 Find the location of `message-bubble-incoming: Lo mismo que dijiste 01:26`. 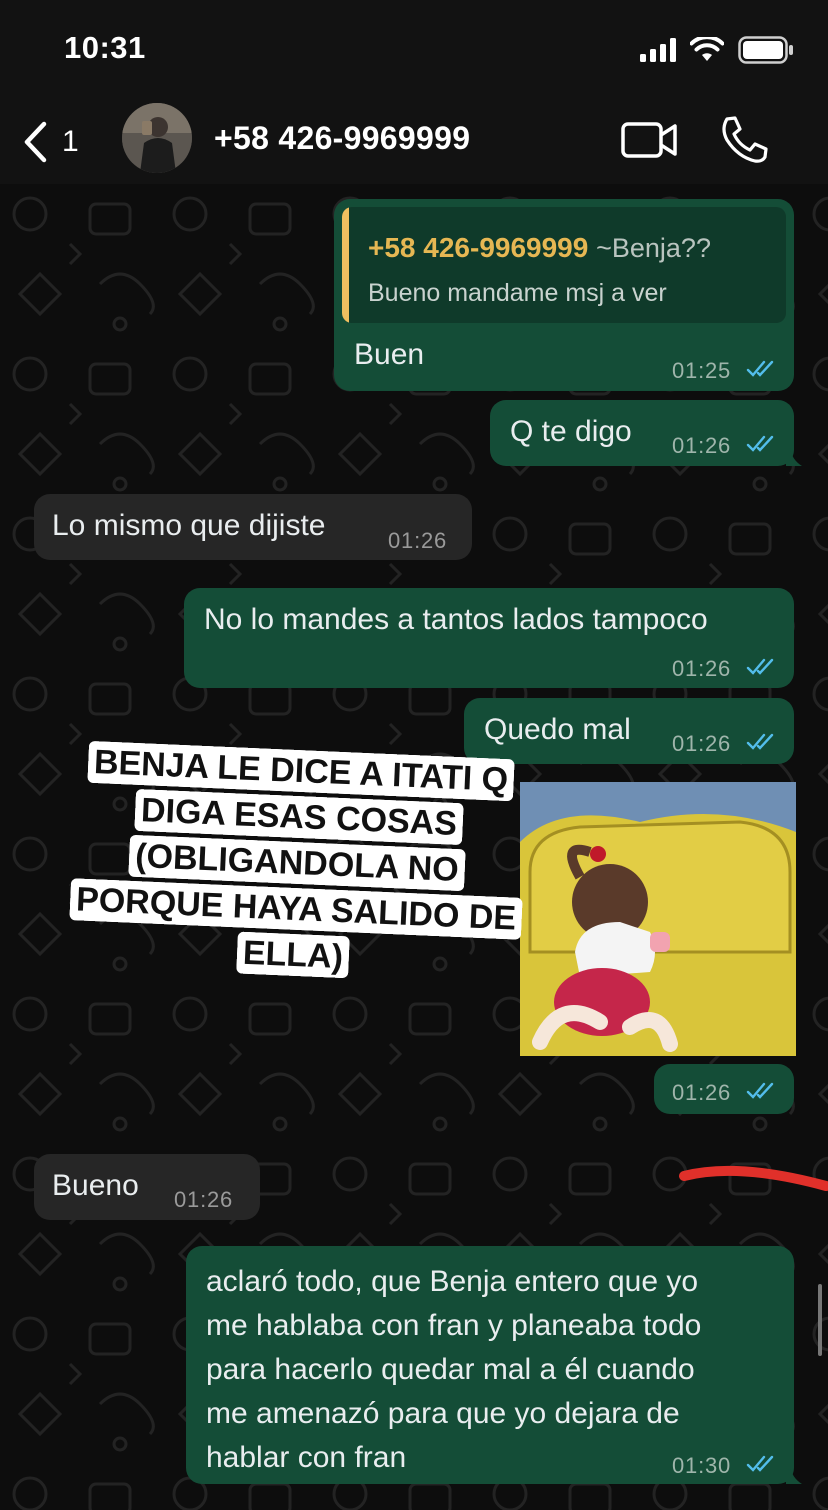

message-bubble-incoming: Lo mismo que dijiste 01:26 is located at coordinates (253, 527).